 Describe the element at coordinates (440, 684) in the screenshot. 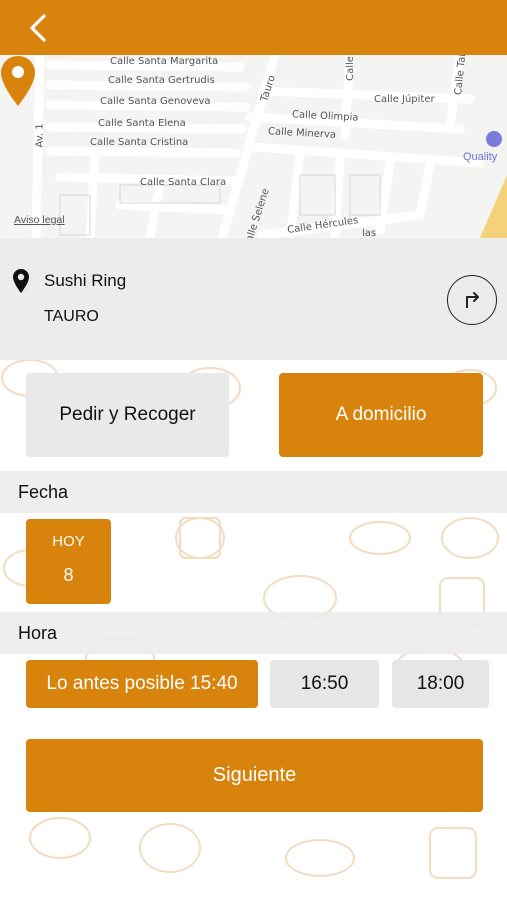

I see `time-slot: 18:00` at that location.